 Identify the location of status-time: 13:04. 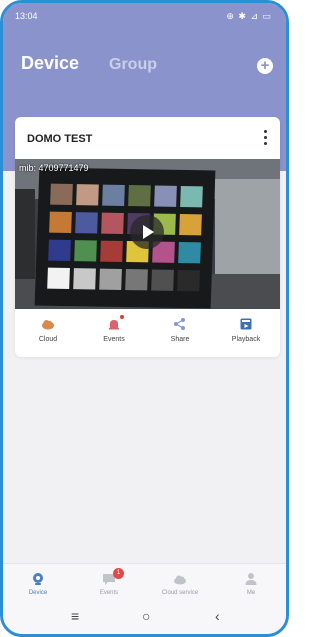
(26, 16).